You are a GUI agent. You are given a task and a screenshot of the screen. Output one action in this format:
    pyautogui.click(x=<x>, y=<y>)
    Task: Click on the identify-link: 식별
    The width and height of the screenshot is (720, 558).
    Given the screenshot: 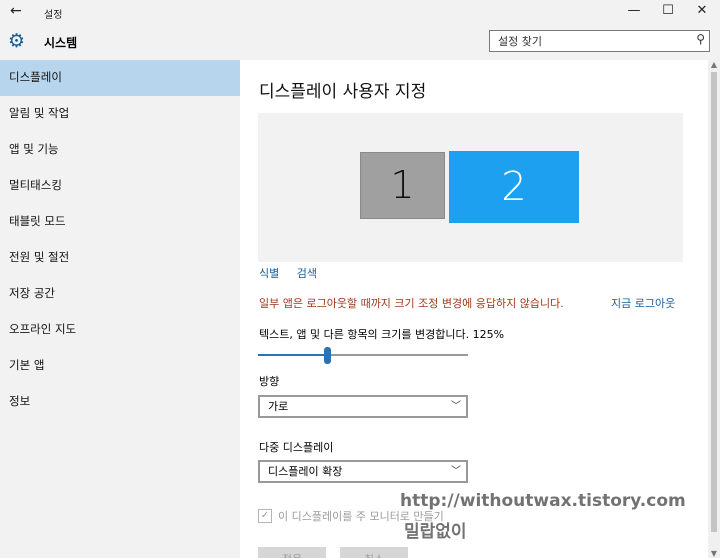 What is the action you would take?
    pyautogui.click(x=269, y=273)
    